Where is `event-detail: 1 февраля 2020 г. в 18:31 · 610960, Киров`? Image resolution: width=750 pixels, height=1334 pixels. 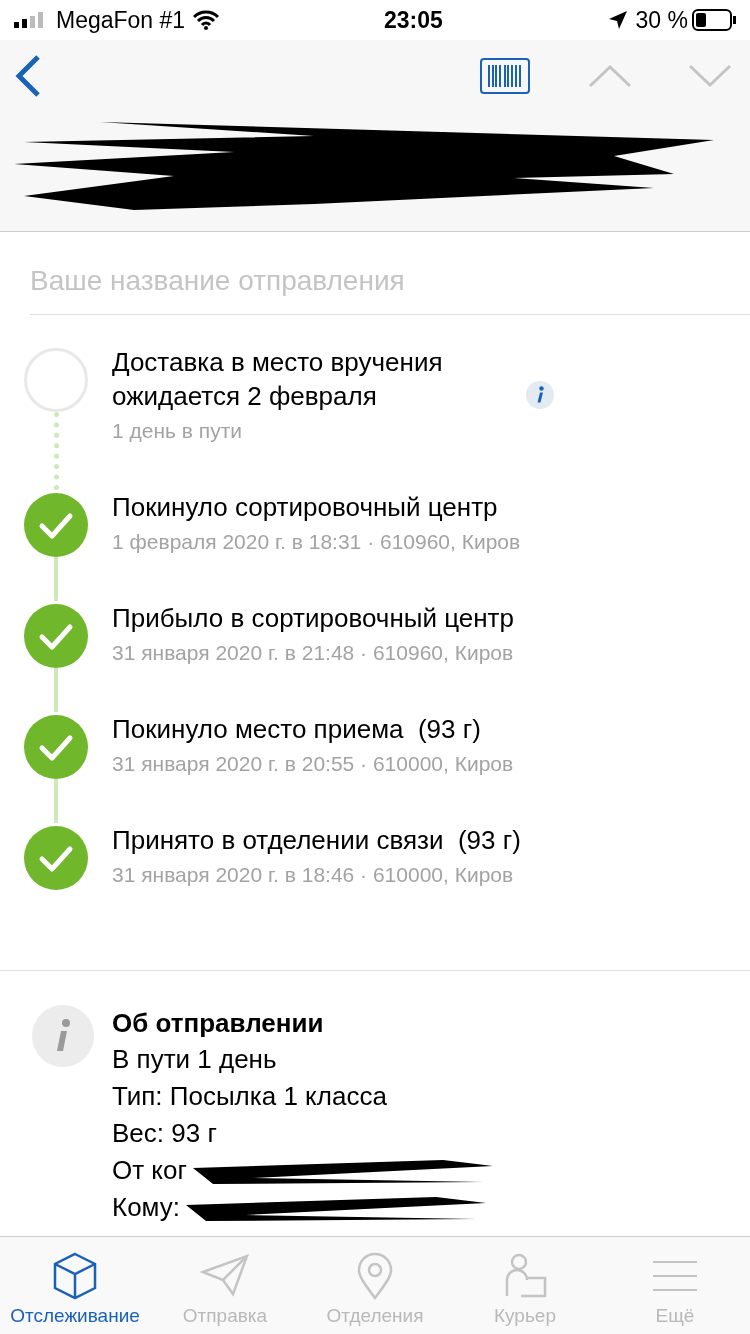 event-detail: 1 февраля 2020 г. в 18:31 · 610960, Киров is located at coordinates (316, 542).